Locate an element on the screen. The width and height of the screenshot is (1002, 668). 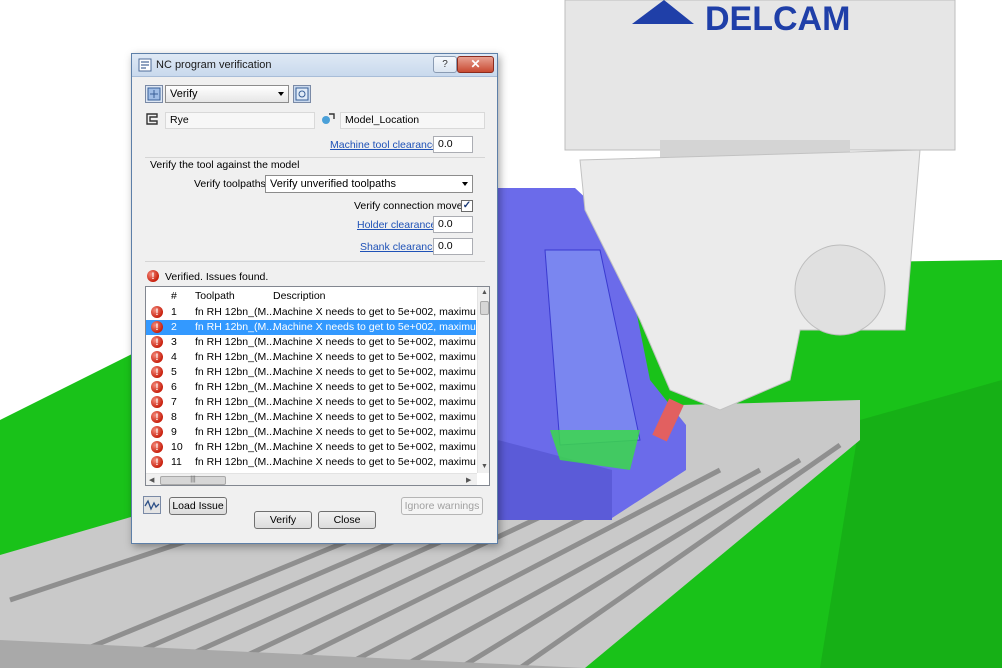
row-number: 5 is located at coordinates (174, 372).